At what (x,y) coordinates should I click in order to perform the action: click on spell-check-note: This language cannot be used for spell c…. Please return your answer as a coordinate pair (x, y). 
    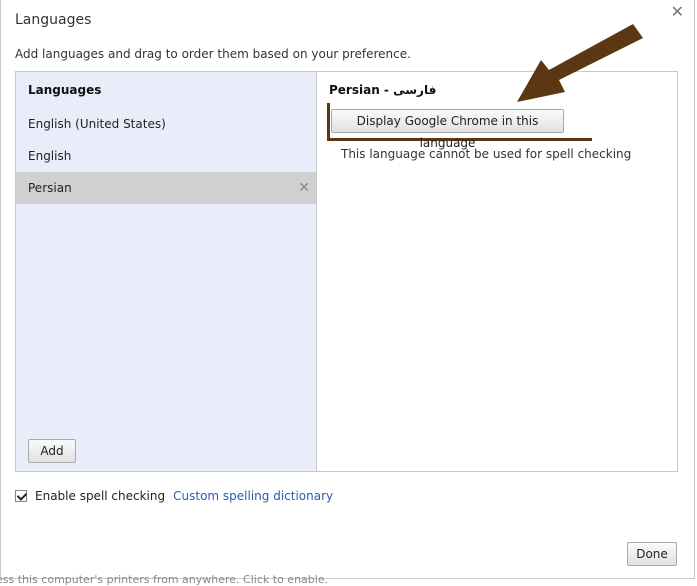
    Looking at the image, I should click on (486, 154).